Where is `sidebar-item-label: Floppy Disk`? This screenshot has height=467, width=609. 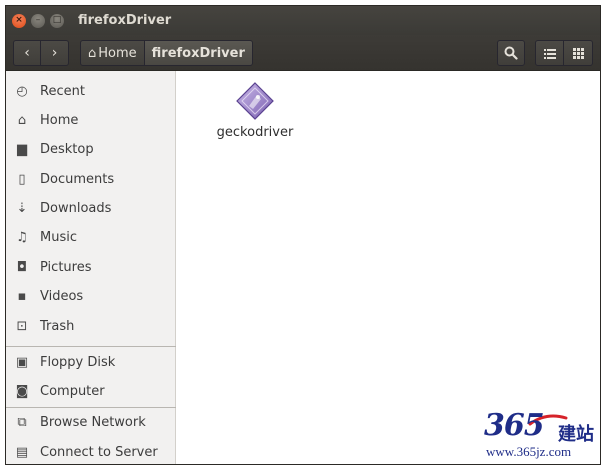
sidebar-item-label: Floppy Disk is located at coordinates (78, 362).